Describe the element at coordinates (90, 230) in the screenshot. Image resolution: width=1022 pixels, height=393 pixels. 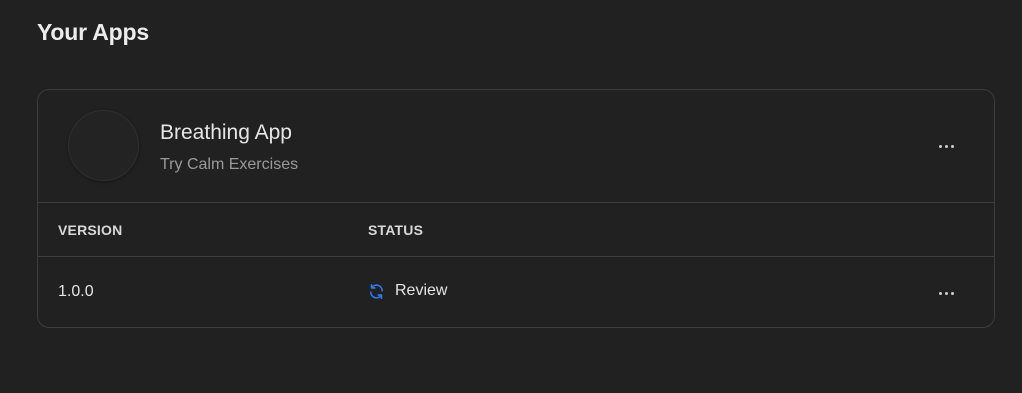
I see `column-header-version: VERSION` at that location.